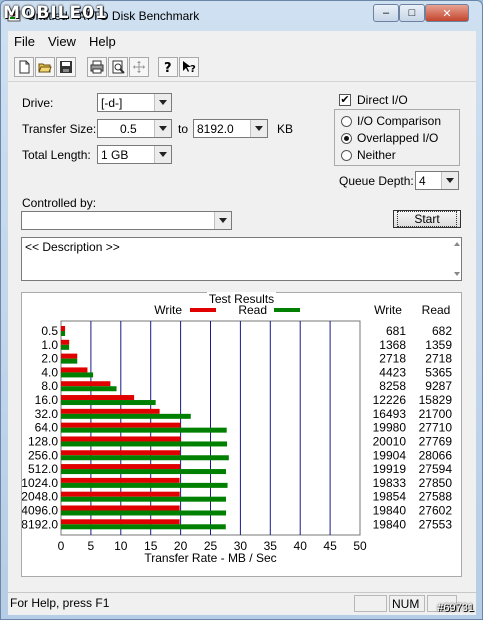 The image size is (483, 620). I want to click on legend-write-label: Write, so click(168, 310).